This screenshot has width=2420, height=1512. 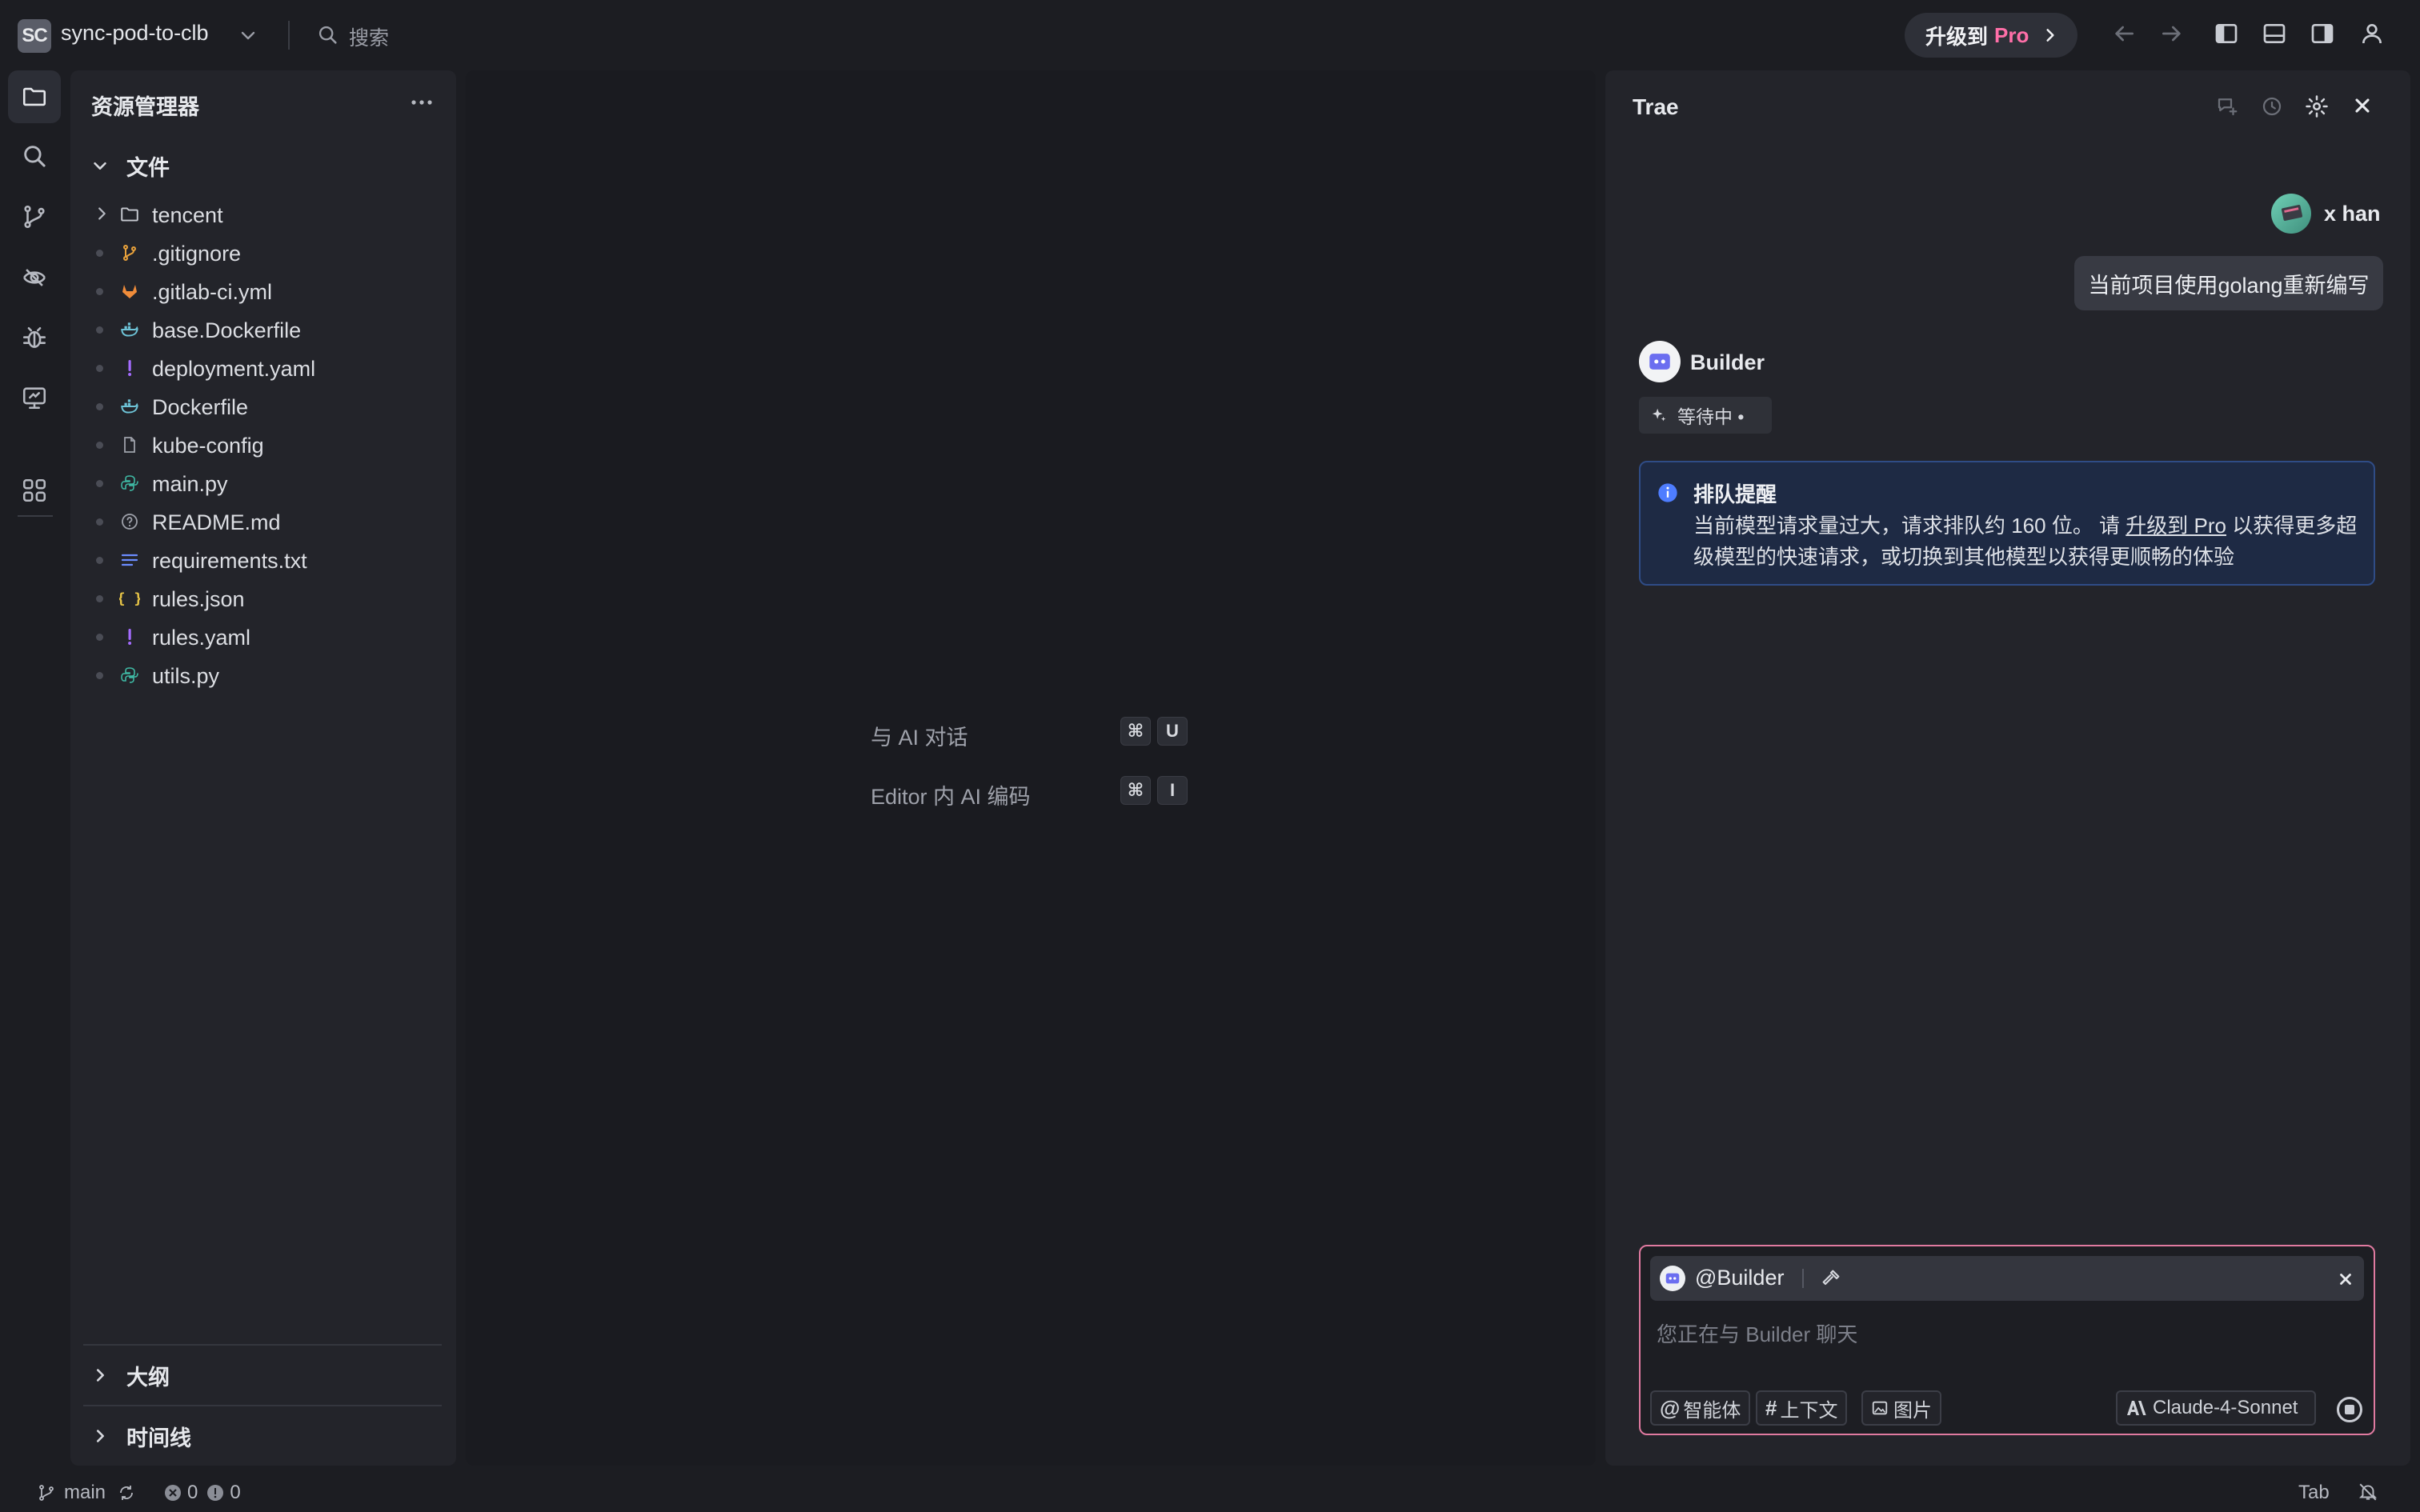 What do you see at coordinates (129, 445) in the screenshot?
I see `file-icon` at bounding box center [129, 445].